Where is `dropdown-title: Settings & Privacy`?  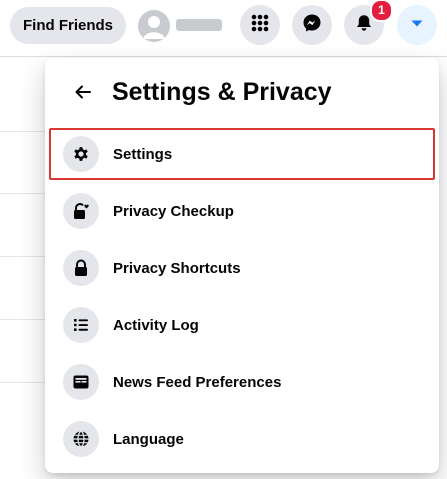 dropdown-title: Settings & Privacy is located at coordinates (222, 92).